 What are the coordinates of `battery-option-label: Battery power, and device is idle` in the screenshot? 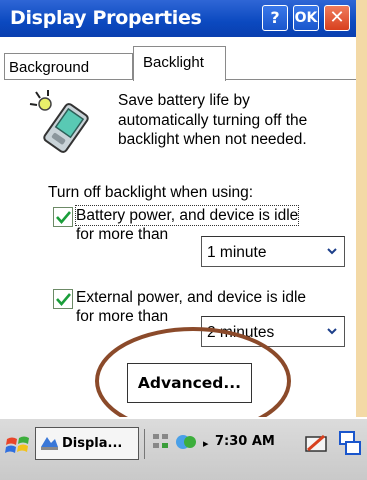 It's located at (187, 215).